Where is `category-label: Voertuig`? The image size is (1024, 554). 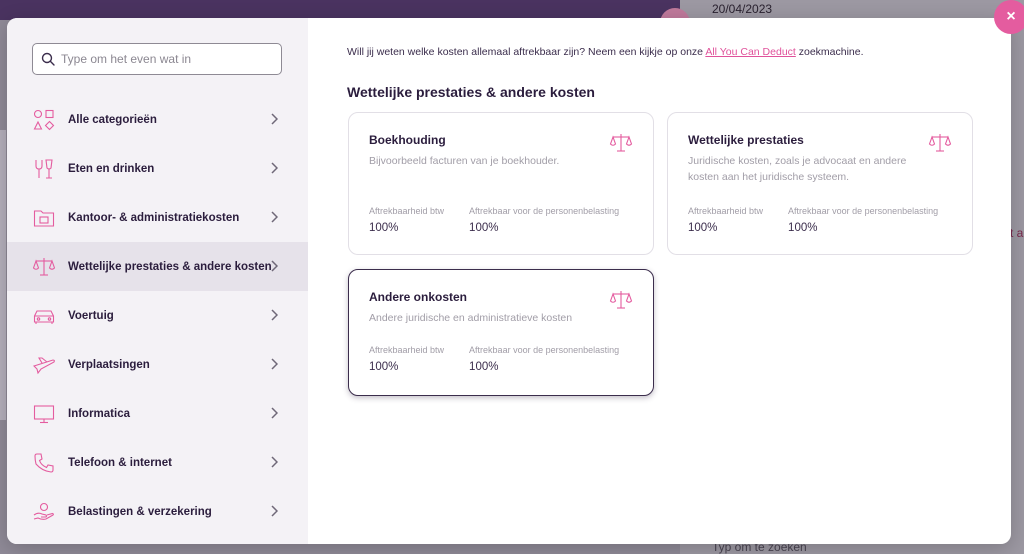 category-label: Voertuig is located at coordinates (91, 315).